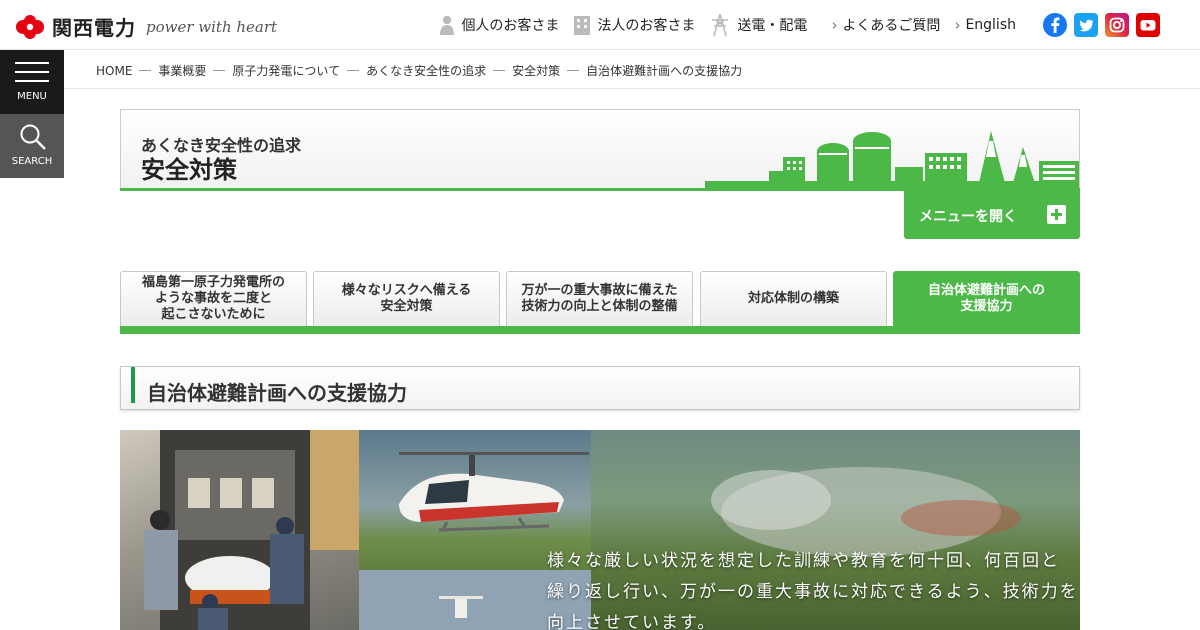 The width and height of the screenshot is (1200, 630). What do you see at coordinates (406, 306) in the screenshot?
I see `tab-label-line: 安全対策` at bounding box center [406, 306].